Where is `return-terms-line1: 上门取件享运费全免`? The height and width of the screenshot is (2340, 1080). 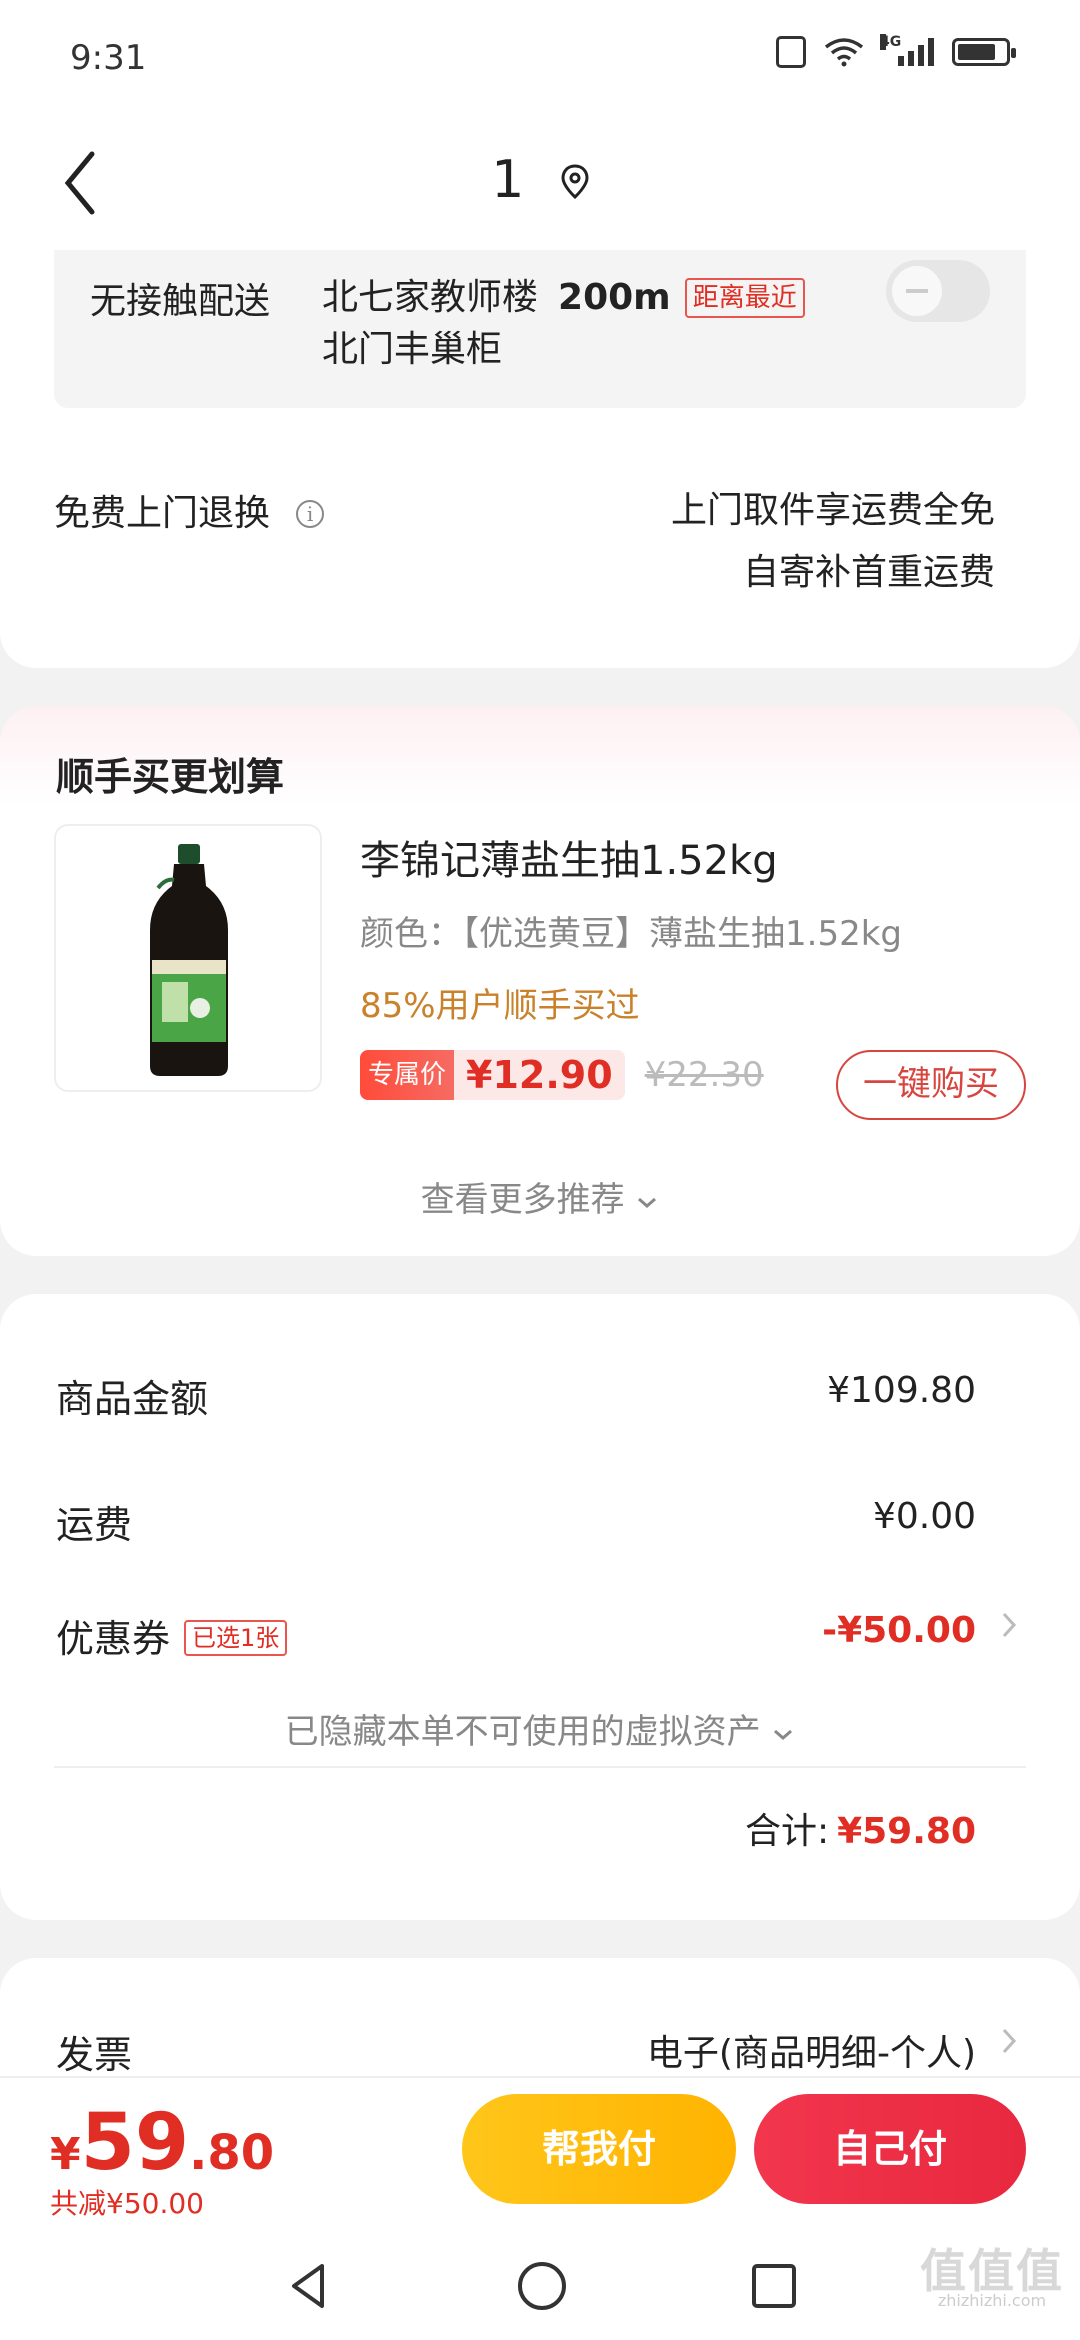
return-terms-line1: 上门取件享运费全免 is located at coordinates (832, 510).